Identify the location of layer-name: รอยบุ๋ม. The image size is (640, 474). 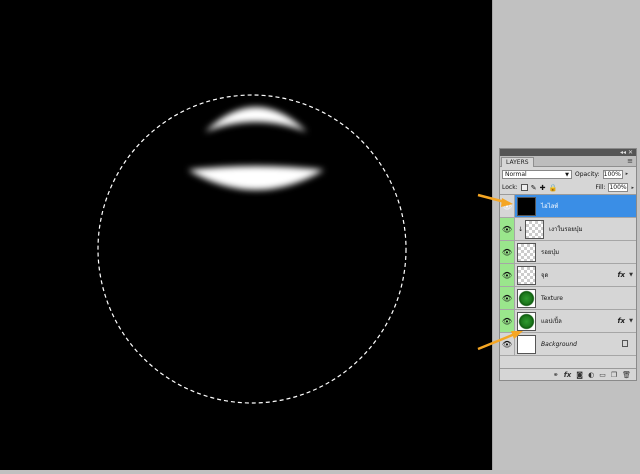
(550, 252).